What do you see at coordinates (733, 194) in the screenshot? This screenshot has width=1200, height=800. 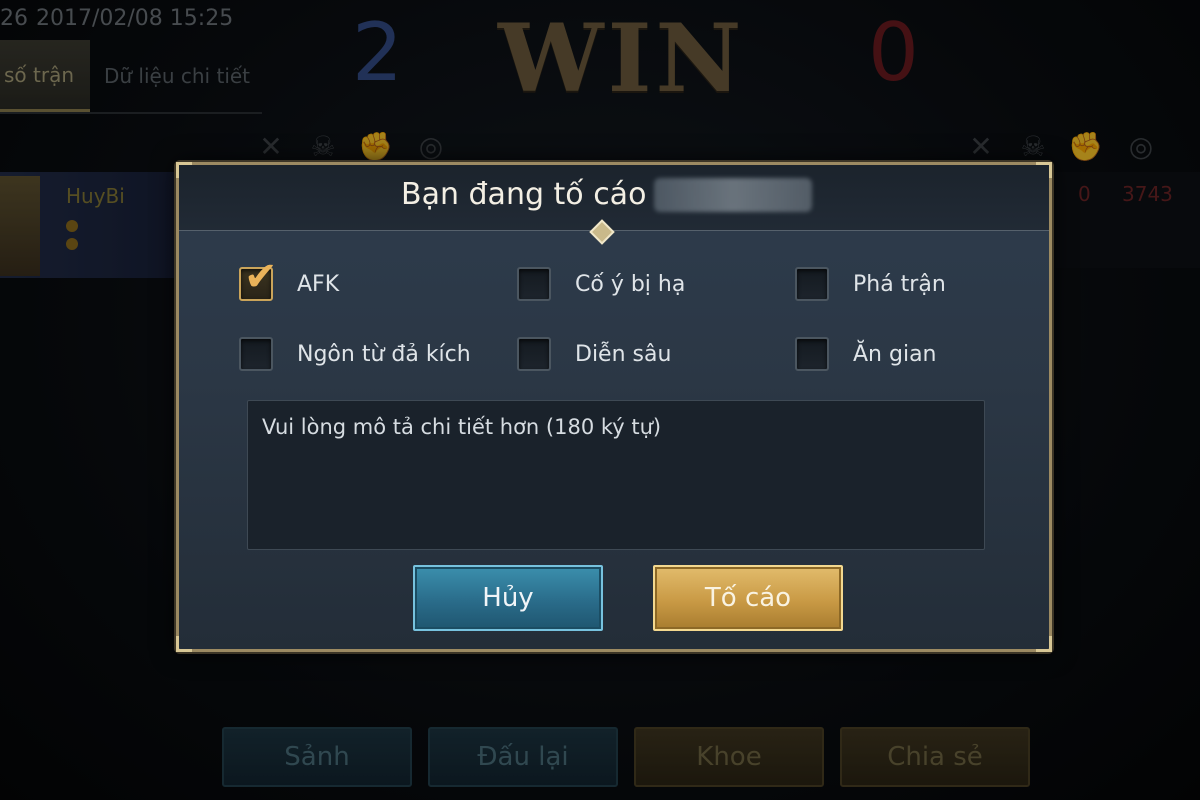 I see `reported-player-name-redacted` at bounding box center [733, 194].